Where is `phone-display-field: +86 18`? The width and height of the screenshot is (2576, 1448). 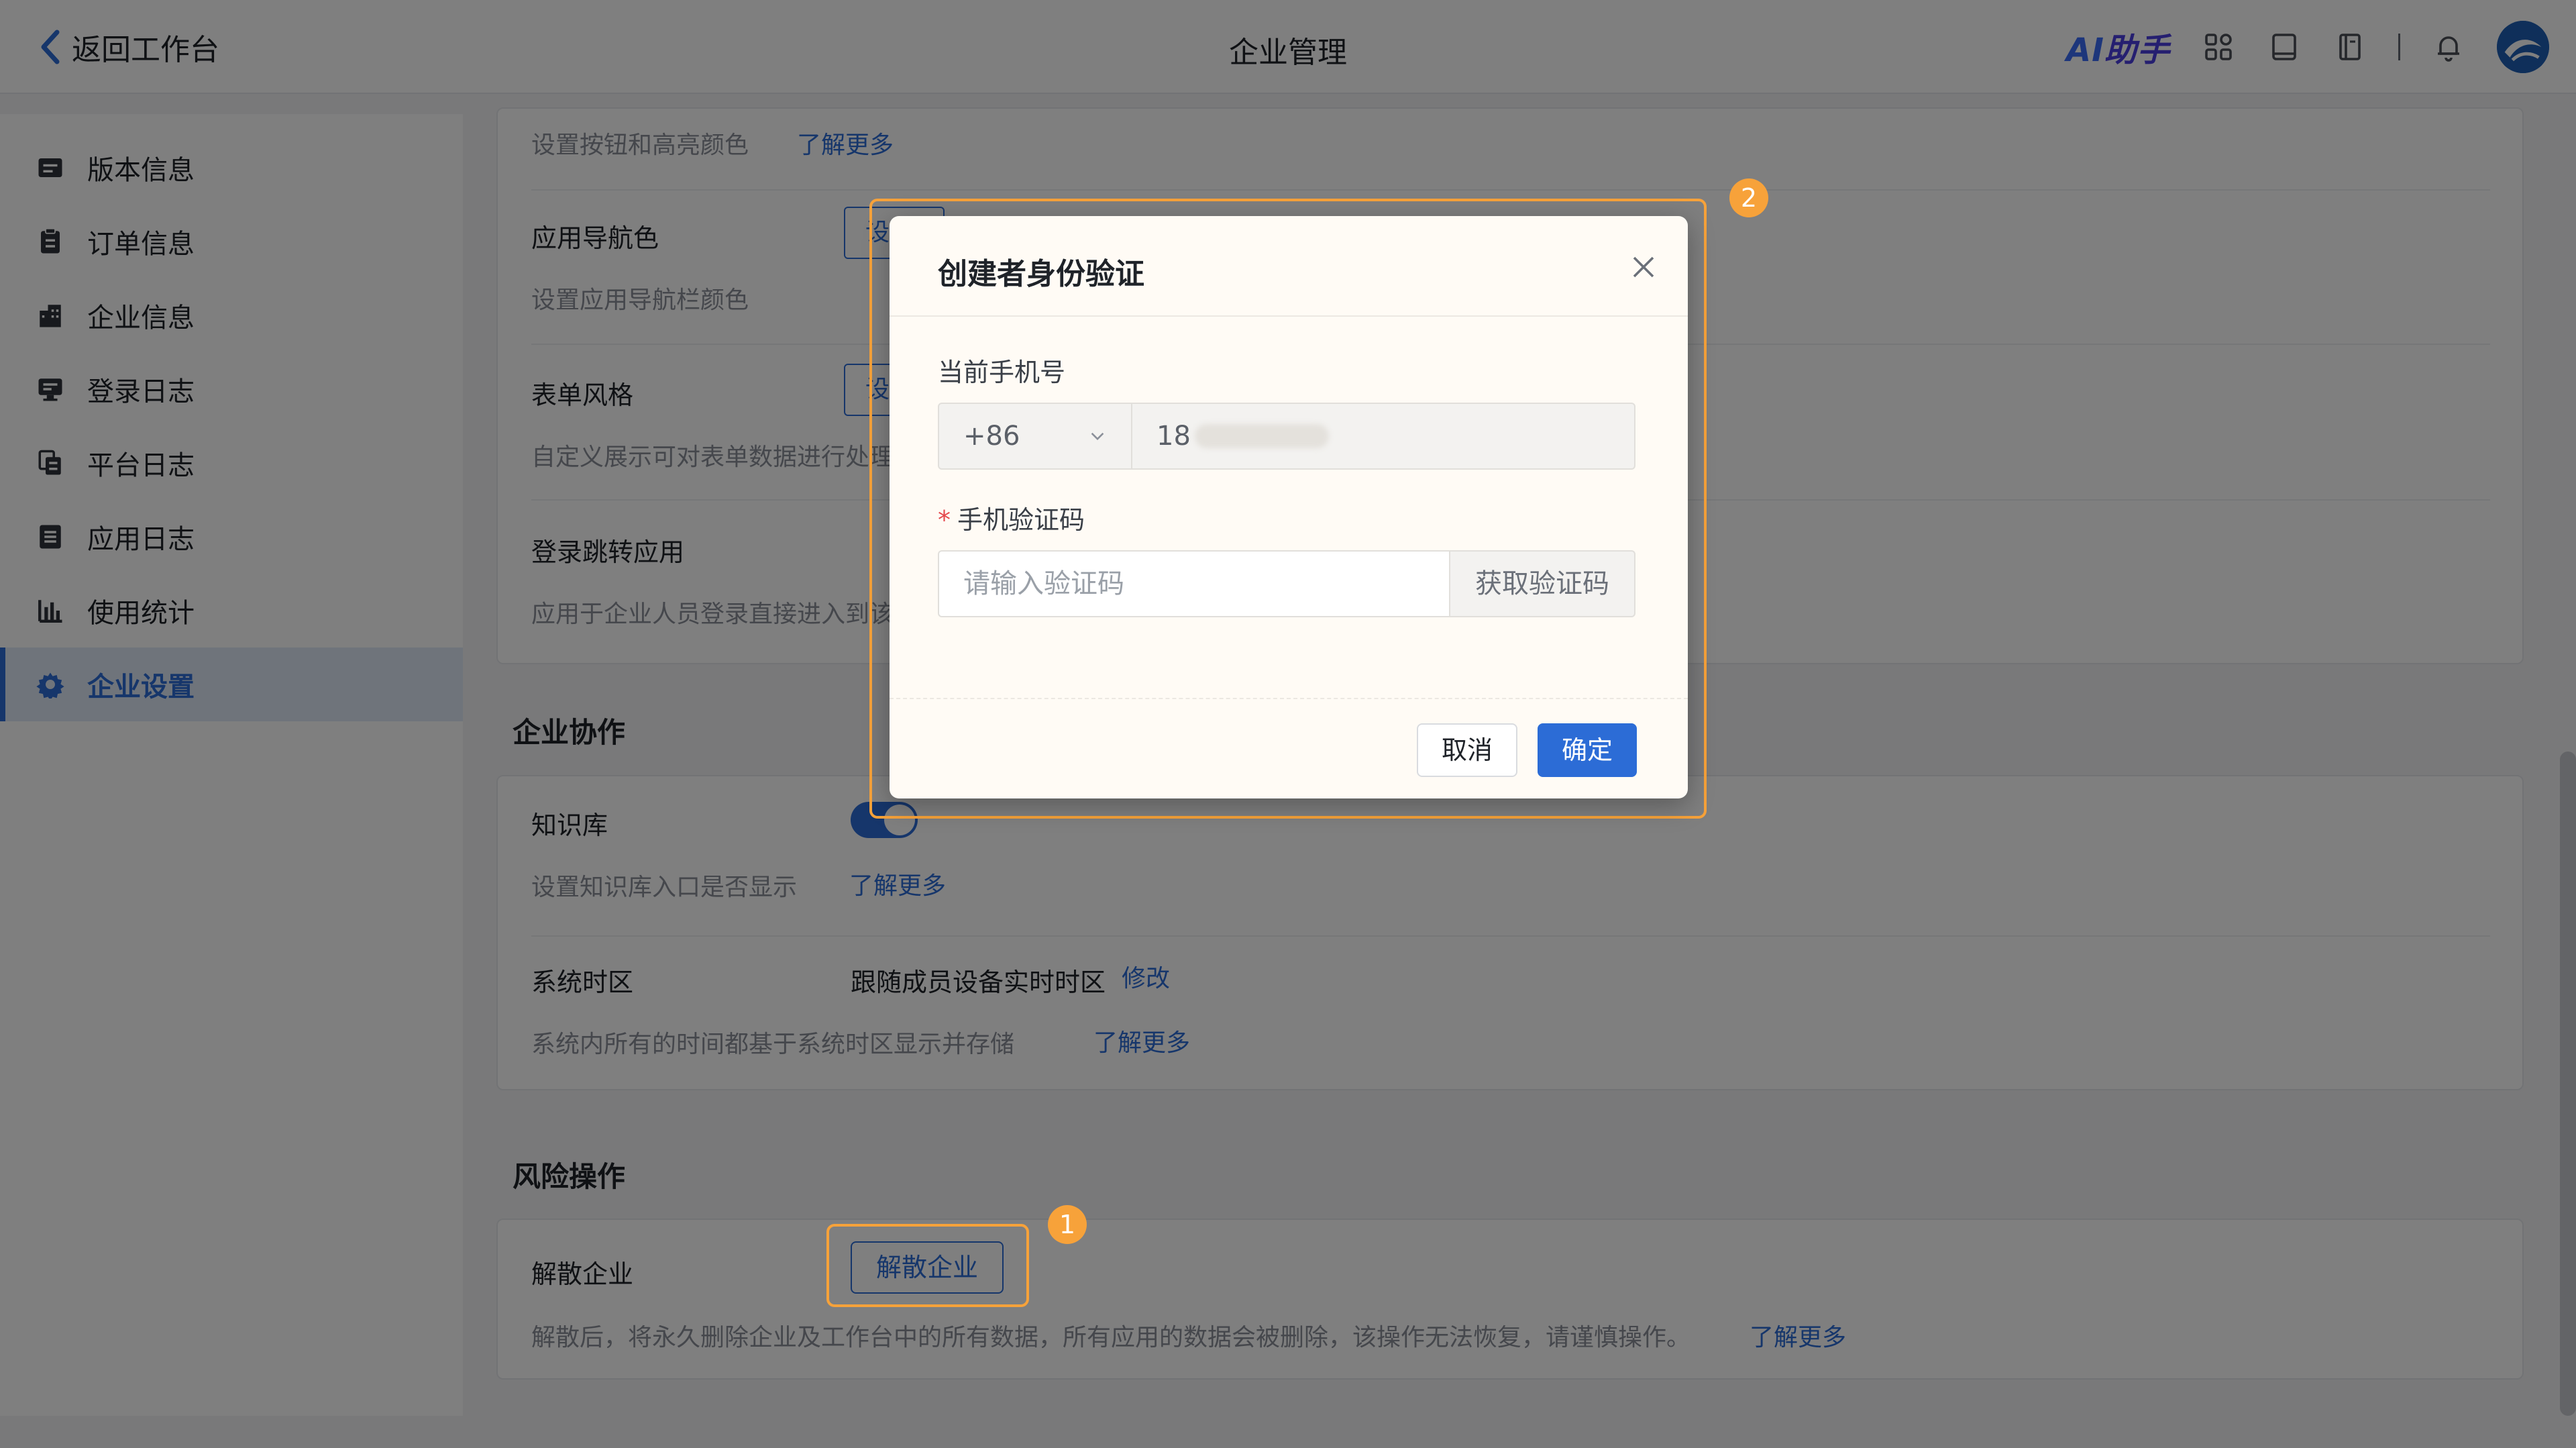
phone-display-field: +86 18 is located at coordinates (1286, 436).